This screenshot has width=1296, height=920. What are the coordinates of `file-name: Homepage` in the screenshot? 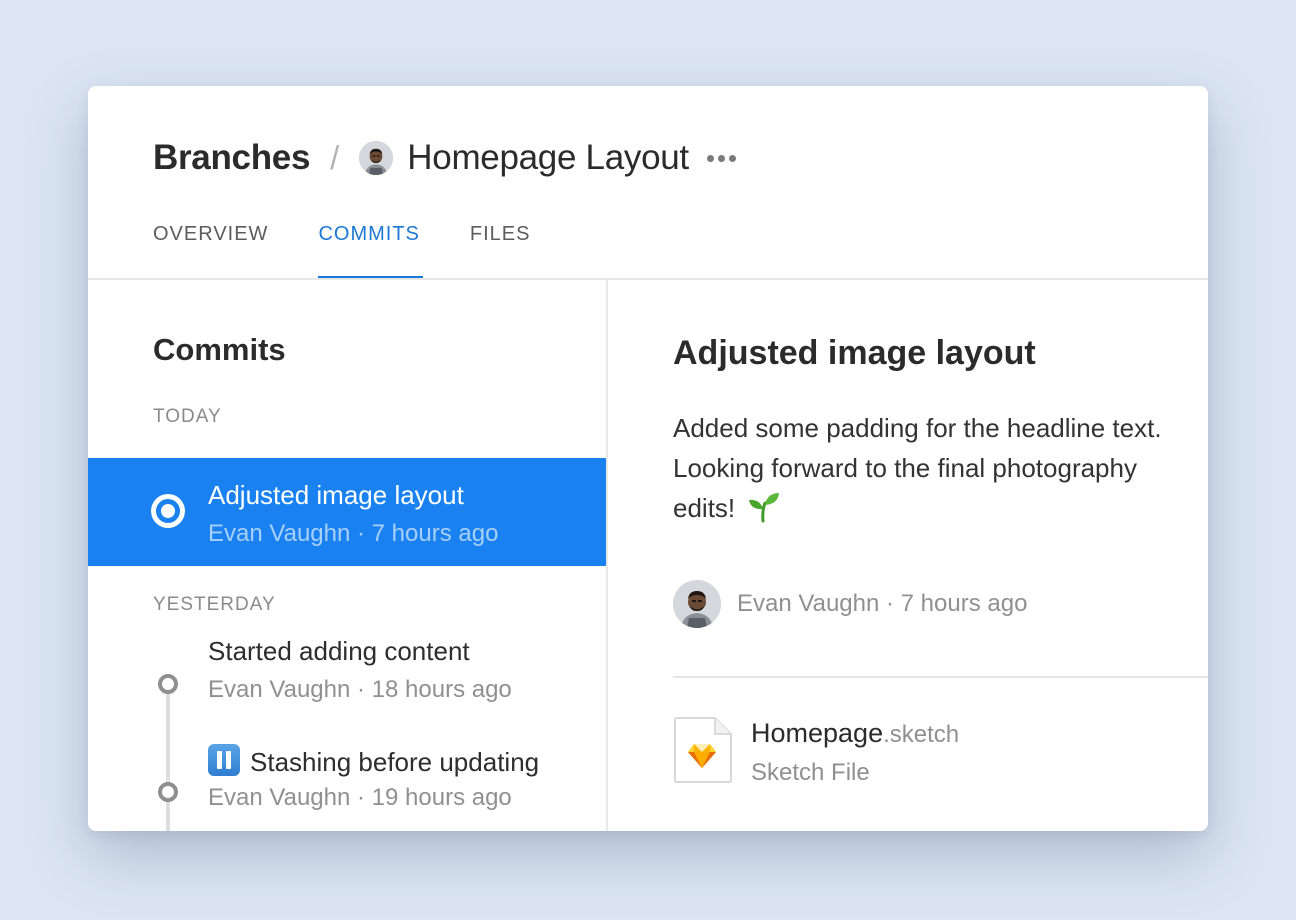 It's located at (817, 733).